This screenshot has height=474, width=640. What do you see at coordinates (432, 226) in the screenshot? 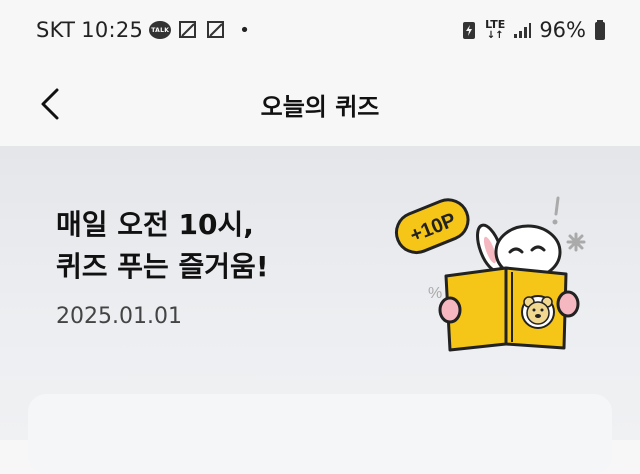
I see `points-badge: +10P` at bounding box center [432, 226].